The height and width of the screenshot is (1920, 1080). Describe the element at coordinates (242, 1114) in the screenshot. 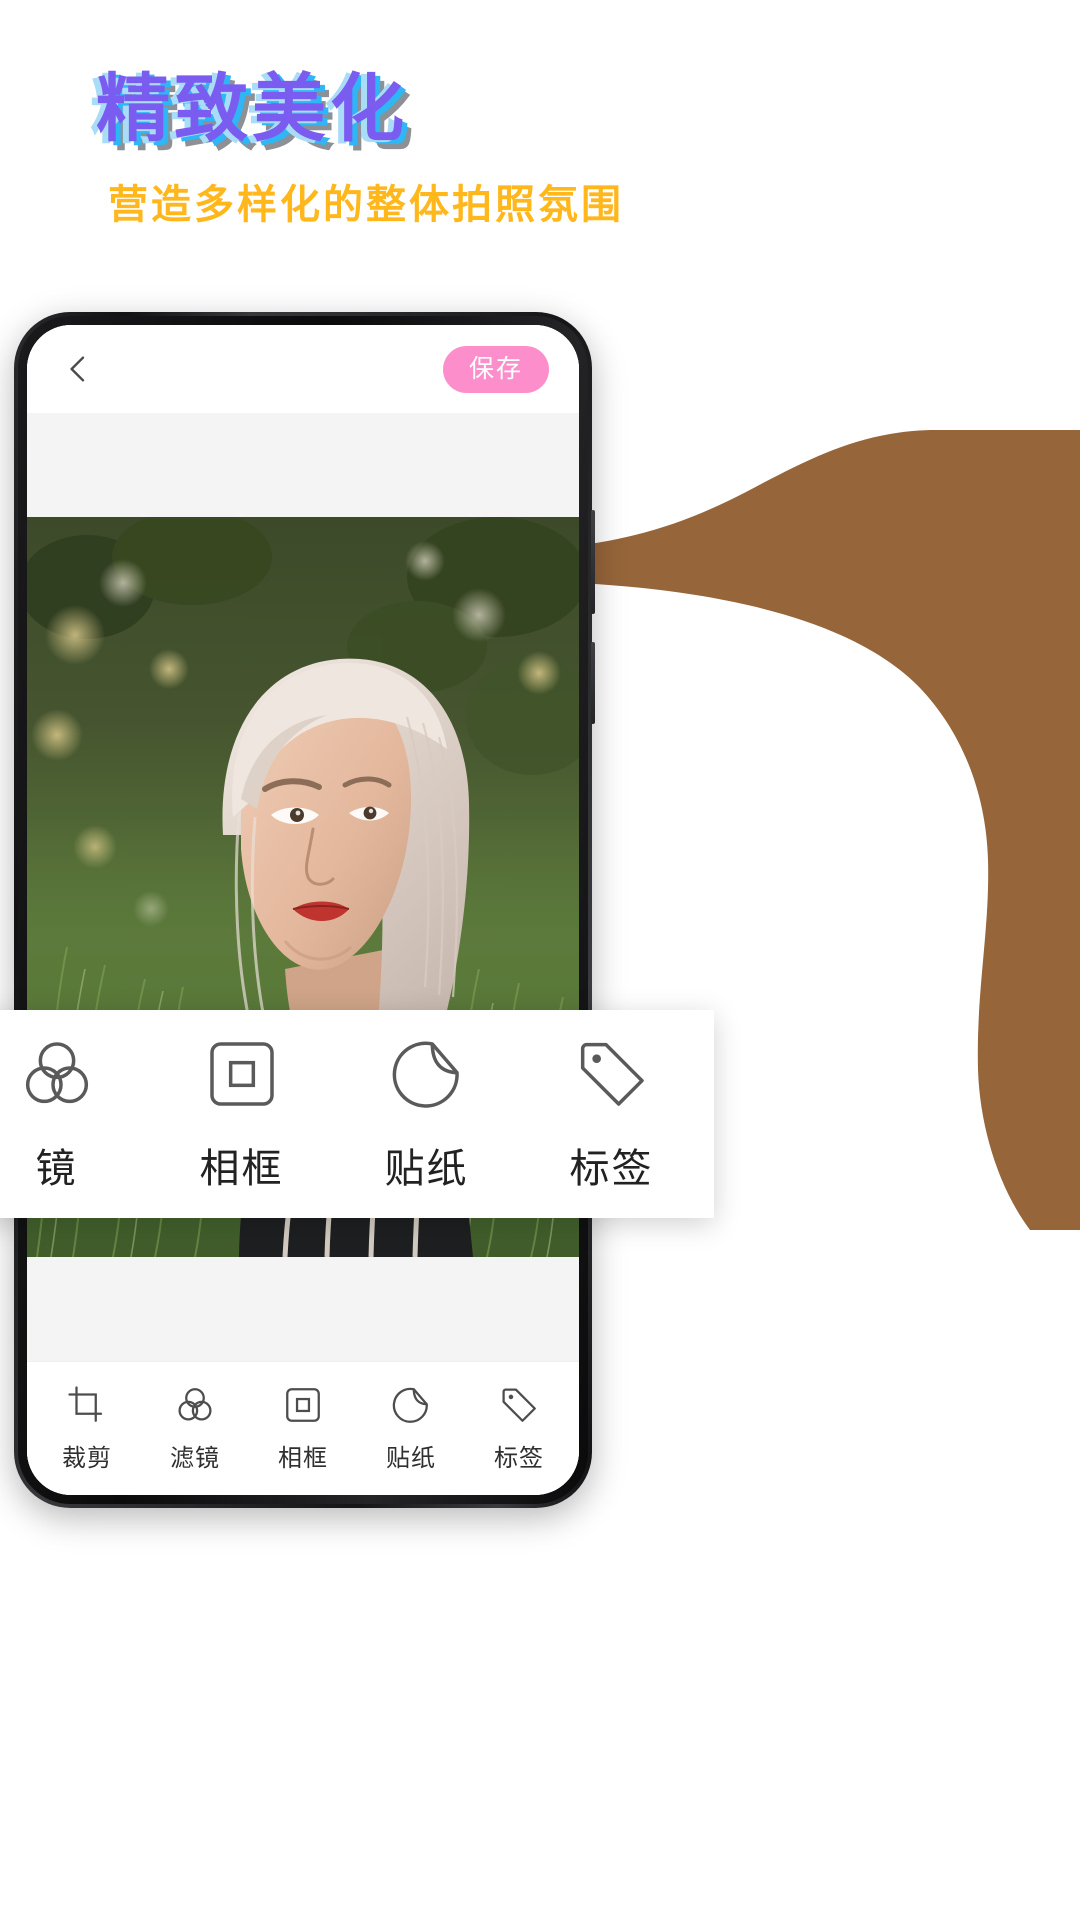

I see `magnified-item-frame: 相框` at that location.